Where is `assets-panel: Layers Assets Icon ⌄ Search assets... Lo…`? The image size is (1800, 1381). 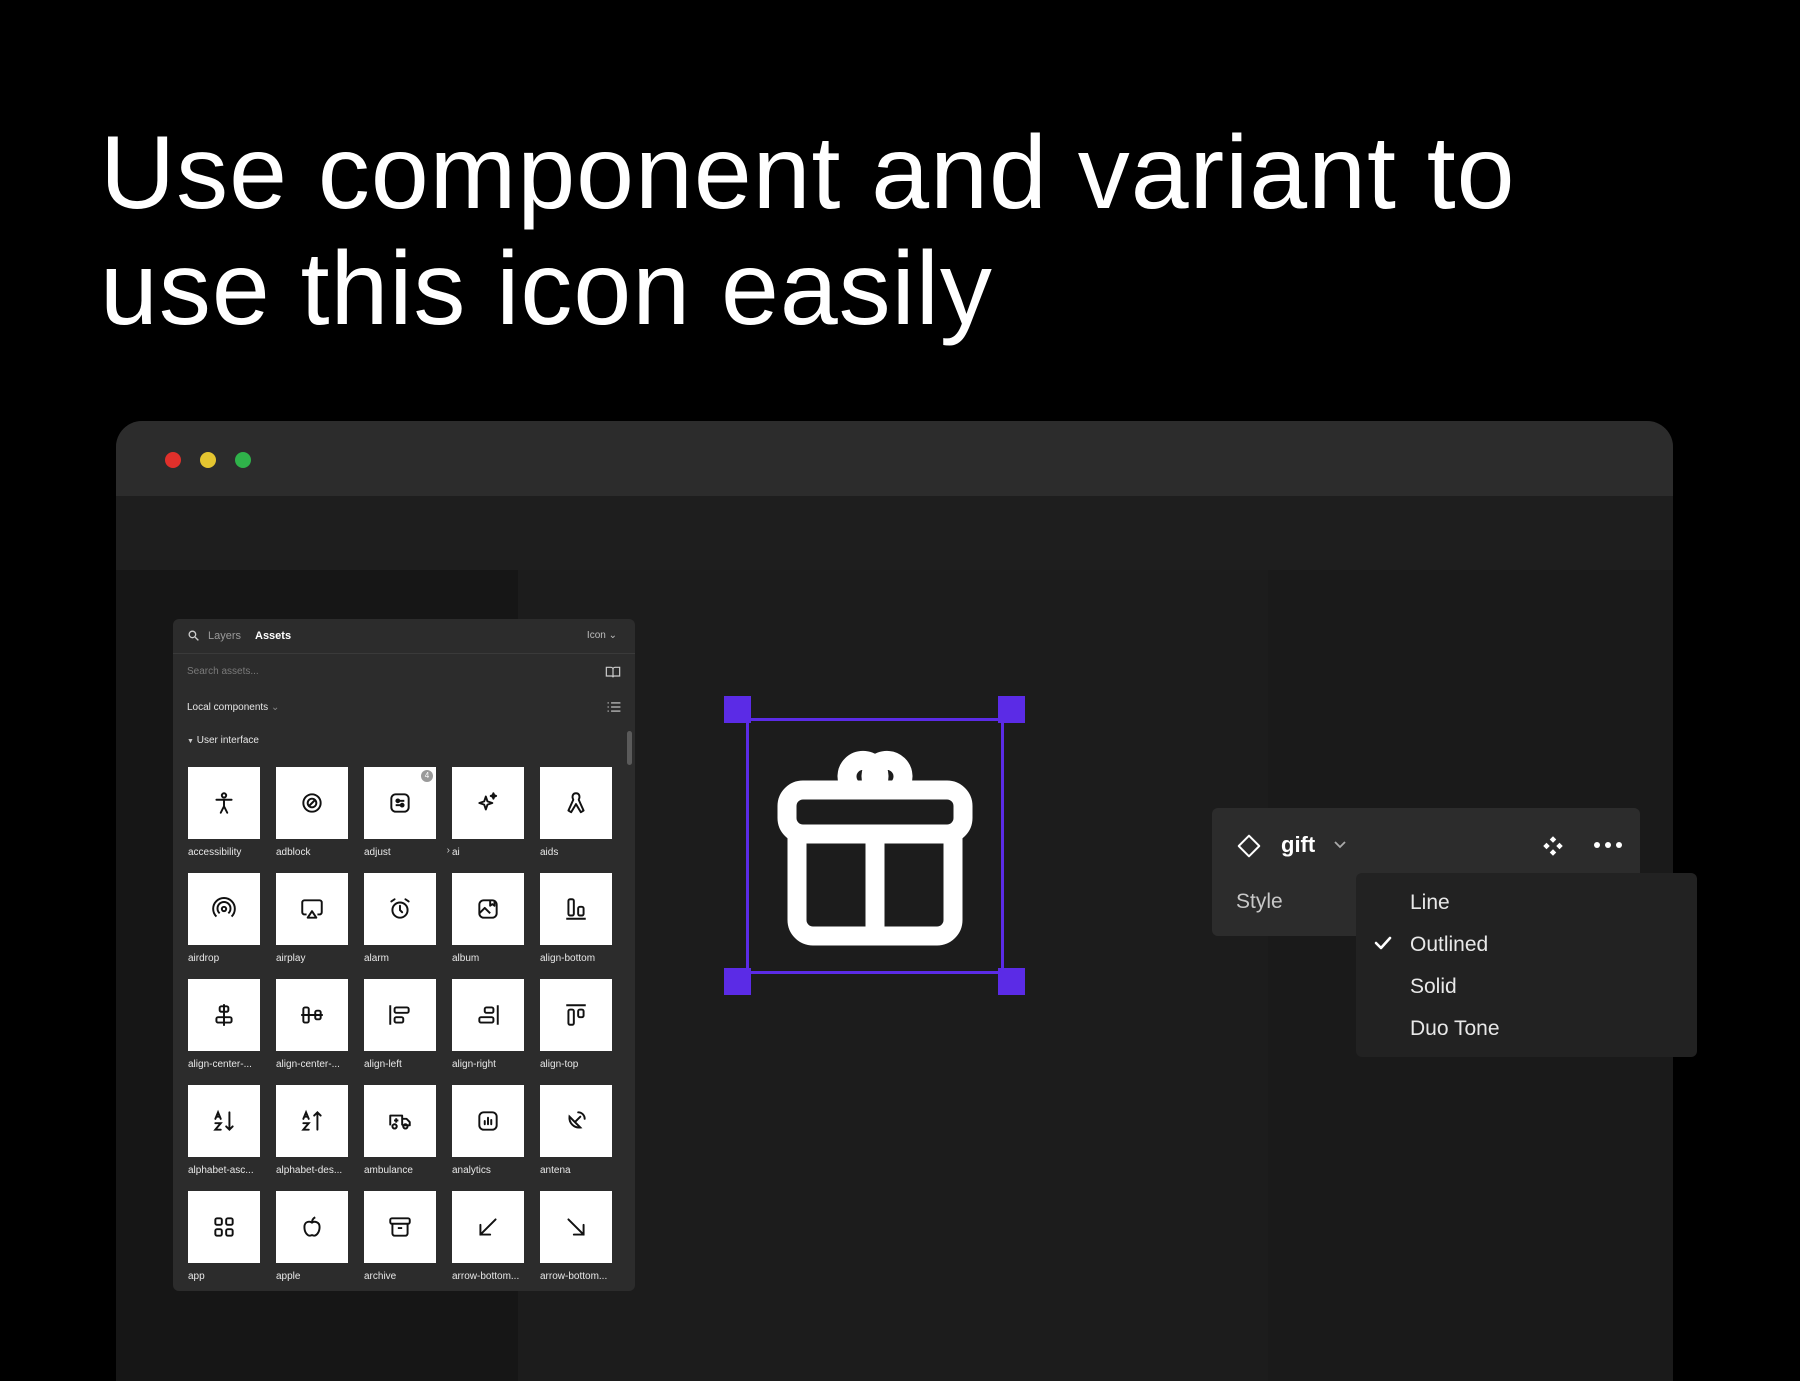 assets-panel: Layers Assets Icon ⌄ Search assets... Lo… is located at coordinates (404, 955).